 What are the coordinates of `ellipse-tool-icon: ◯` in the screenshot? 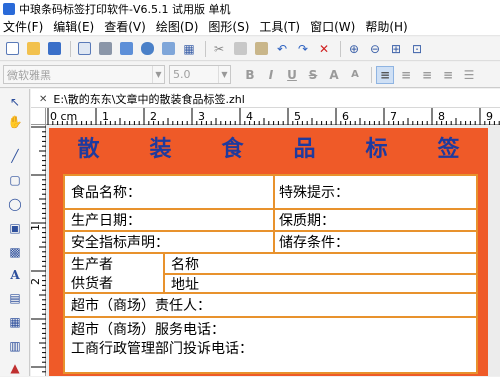 It's located at (15, 204).